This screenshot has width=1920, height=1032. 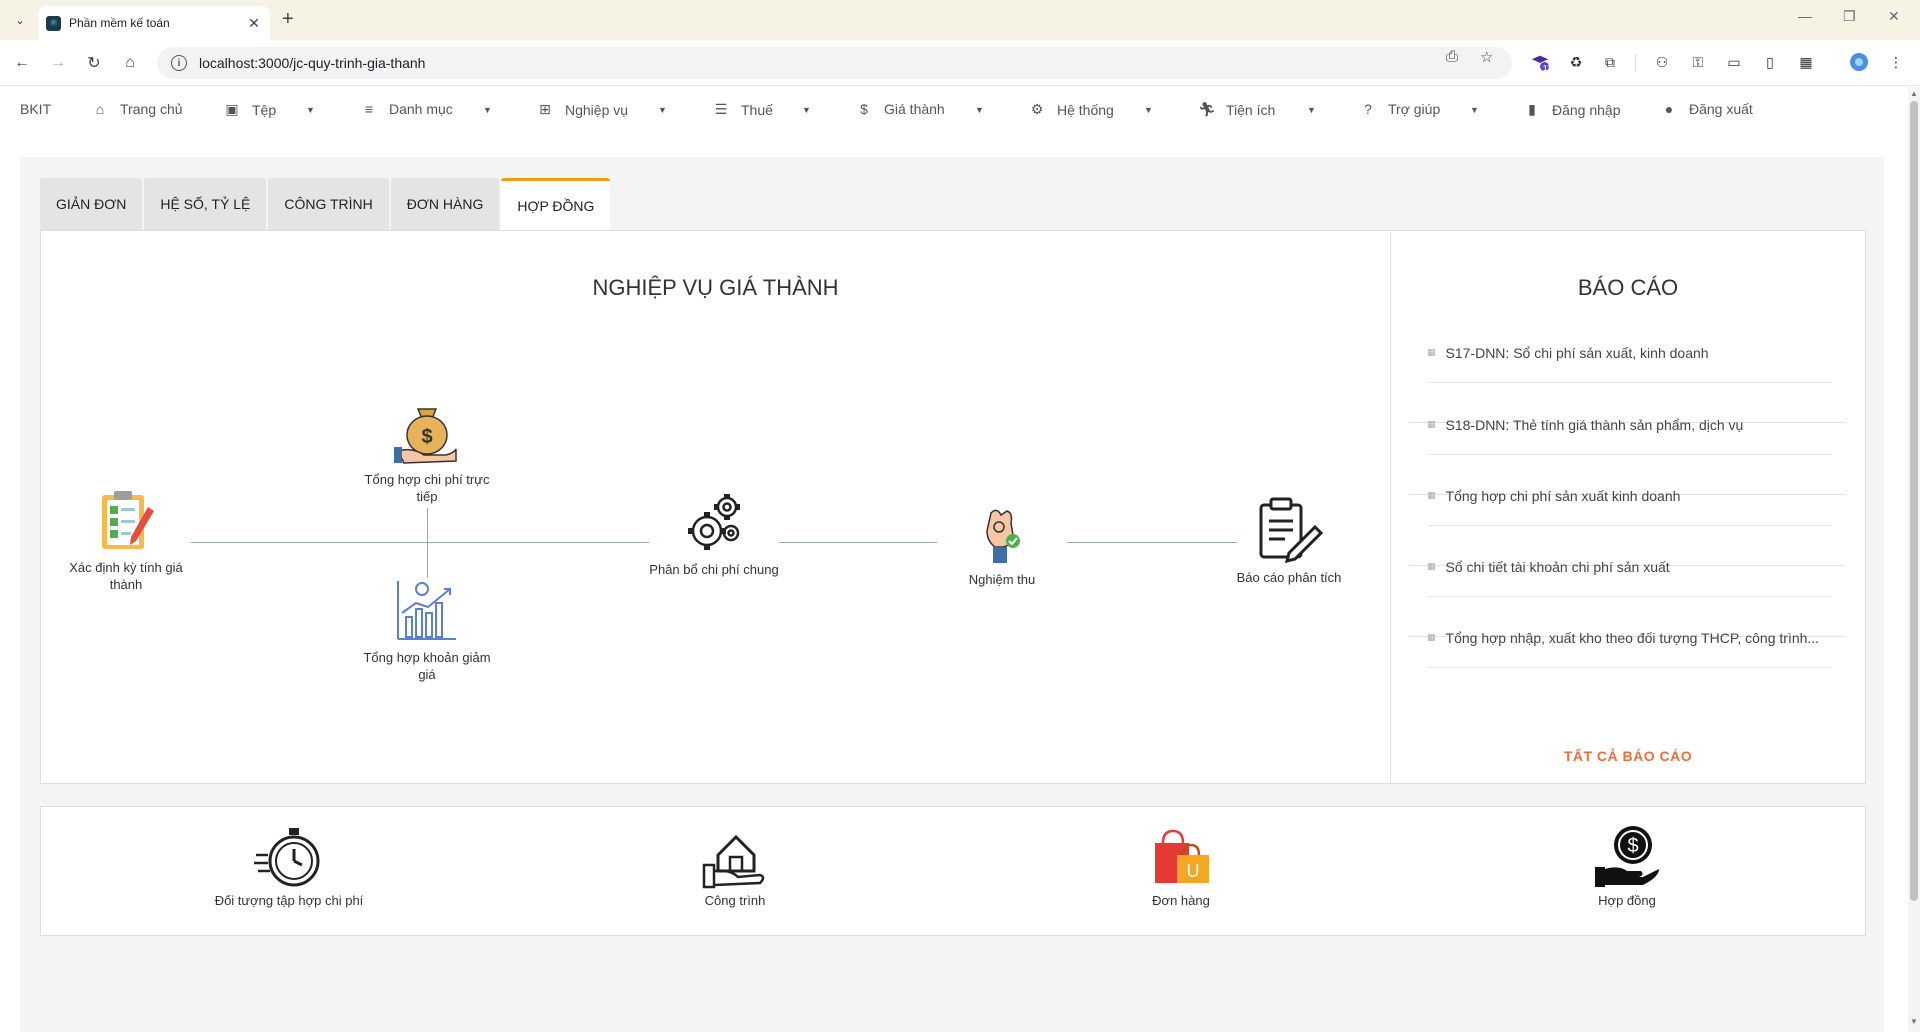 What do you see at coordinates (250, 109) in the screenshot?
I see `menu-tep: ▣ Tệp` at bounding box center [250, 109].